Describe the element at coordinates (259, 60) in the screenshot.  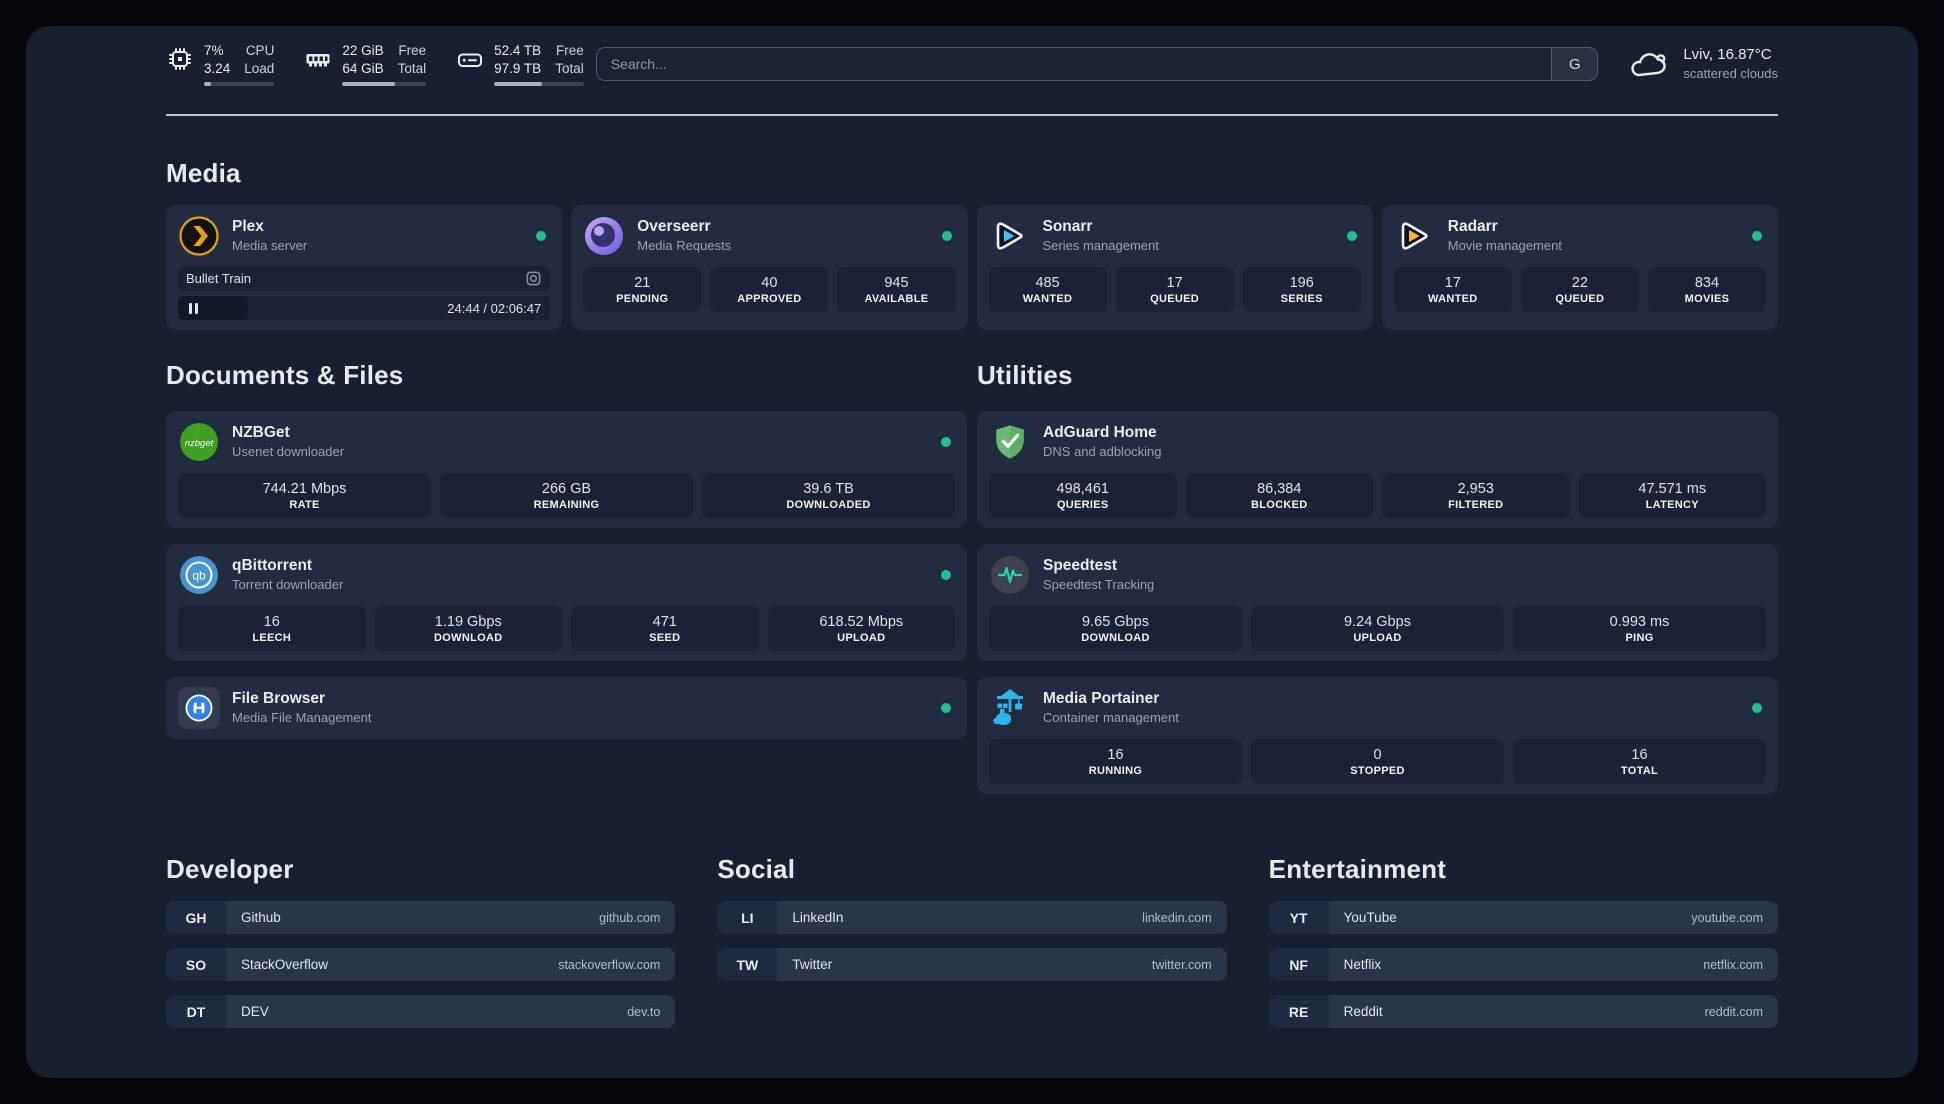
I see `cpu-labels: CPU Load` at that location.